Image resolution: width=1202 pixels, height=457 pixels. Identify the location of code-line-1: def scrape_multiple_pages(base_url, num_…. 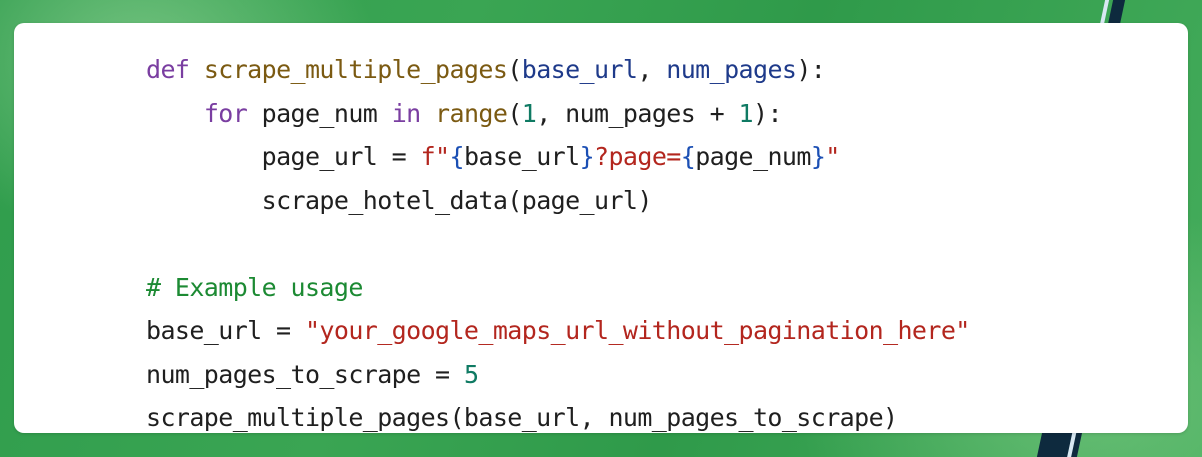
(558, 70).